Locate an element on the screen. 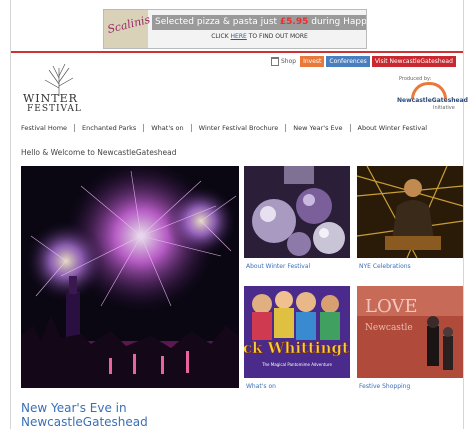  ad-cta-link: HERE is located at coordinates (239, 36).